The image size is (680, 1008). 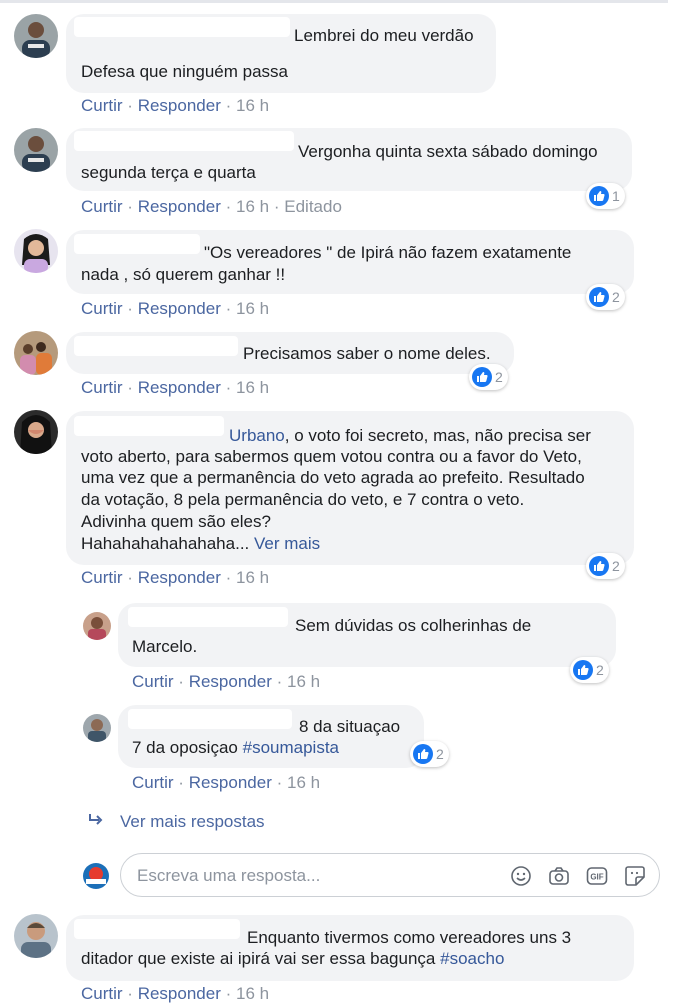 I want to click on svg-text: GIF, so click(x=596, y=877).